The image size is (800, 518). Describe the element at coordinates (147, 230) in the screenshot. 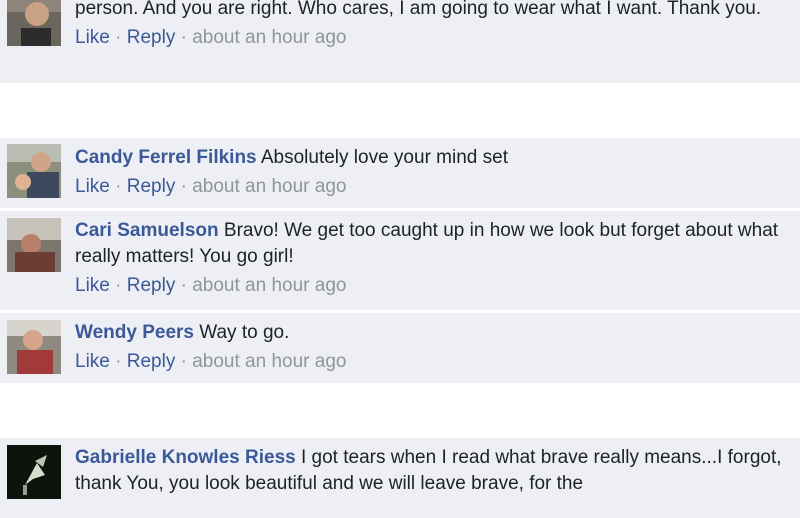

I see `comment-author: Cari Samuelson` at that location.